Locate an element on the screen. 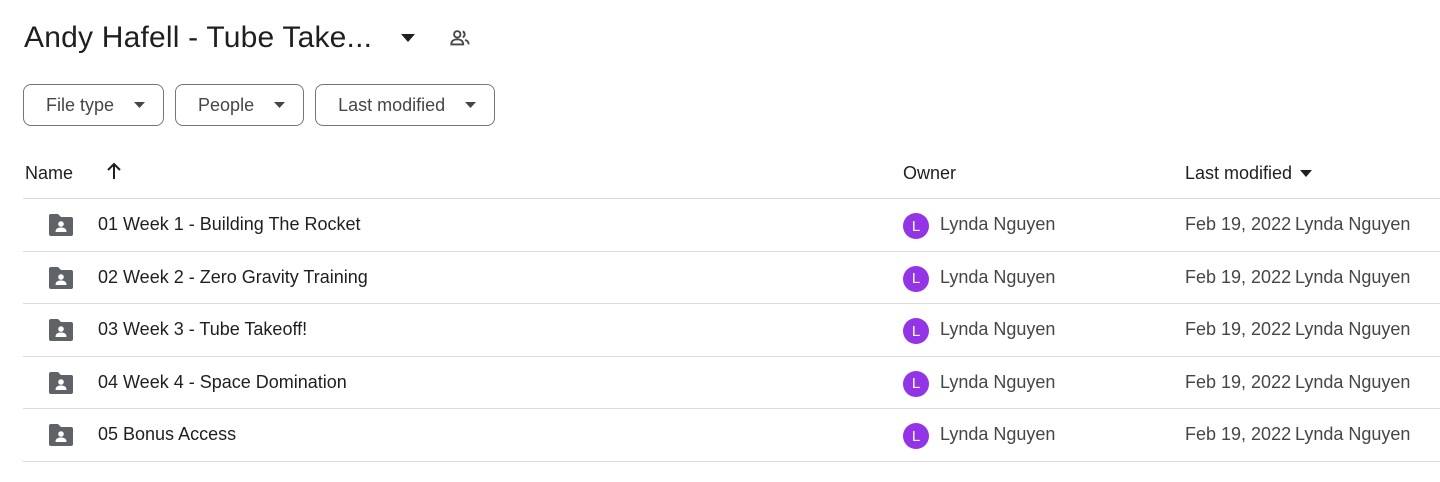 This screenshot has height=482, width=1440. people-icon is located at coordinates (460, 38).